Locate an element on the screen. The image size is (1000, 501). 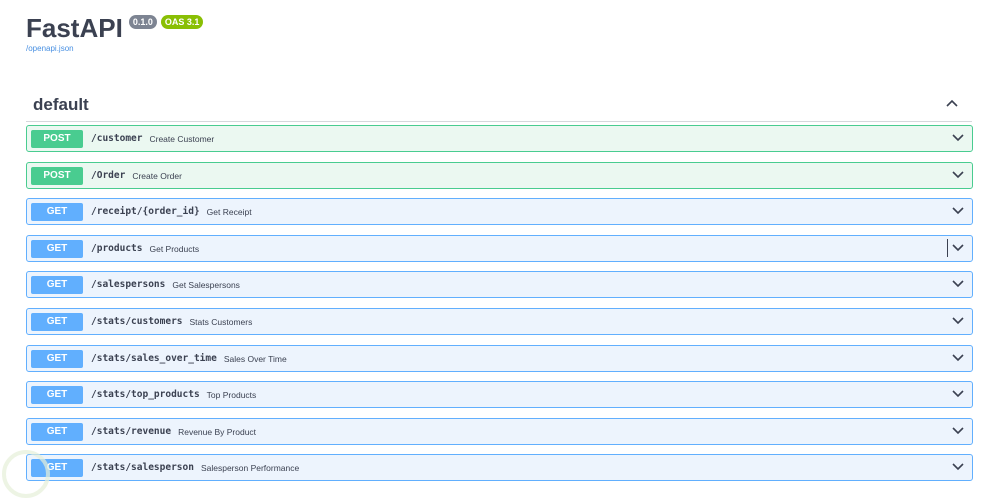
api-title-block: FastAPI 0.1.0 OAS 3.1 is located at coordinates (115, 28).